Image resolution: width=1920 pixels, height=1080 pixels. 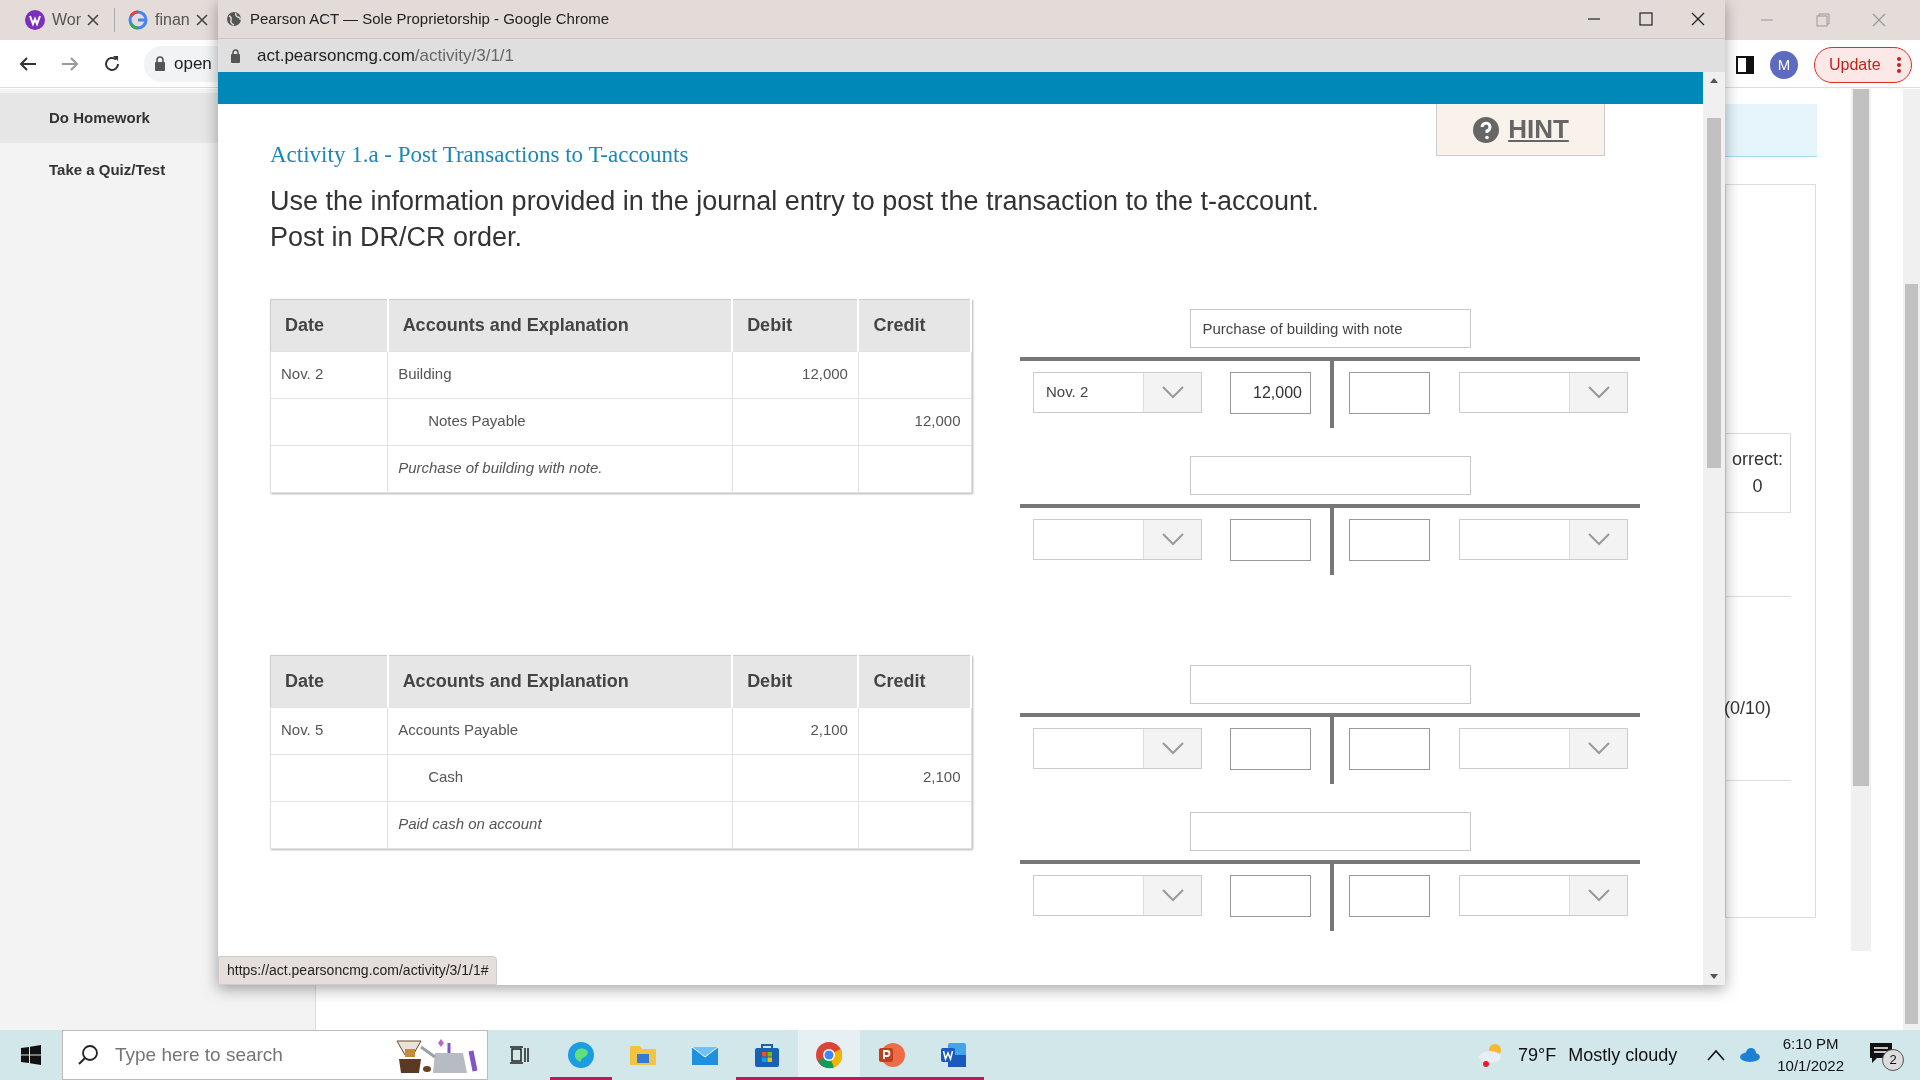 I want to click on powerpoint-icon, so click(x=891, y=1055).